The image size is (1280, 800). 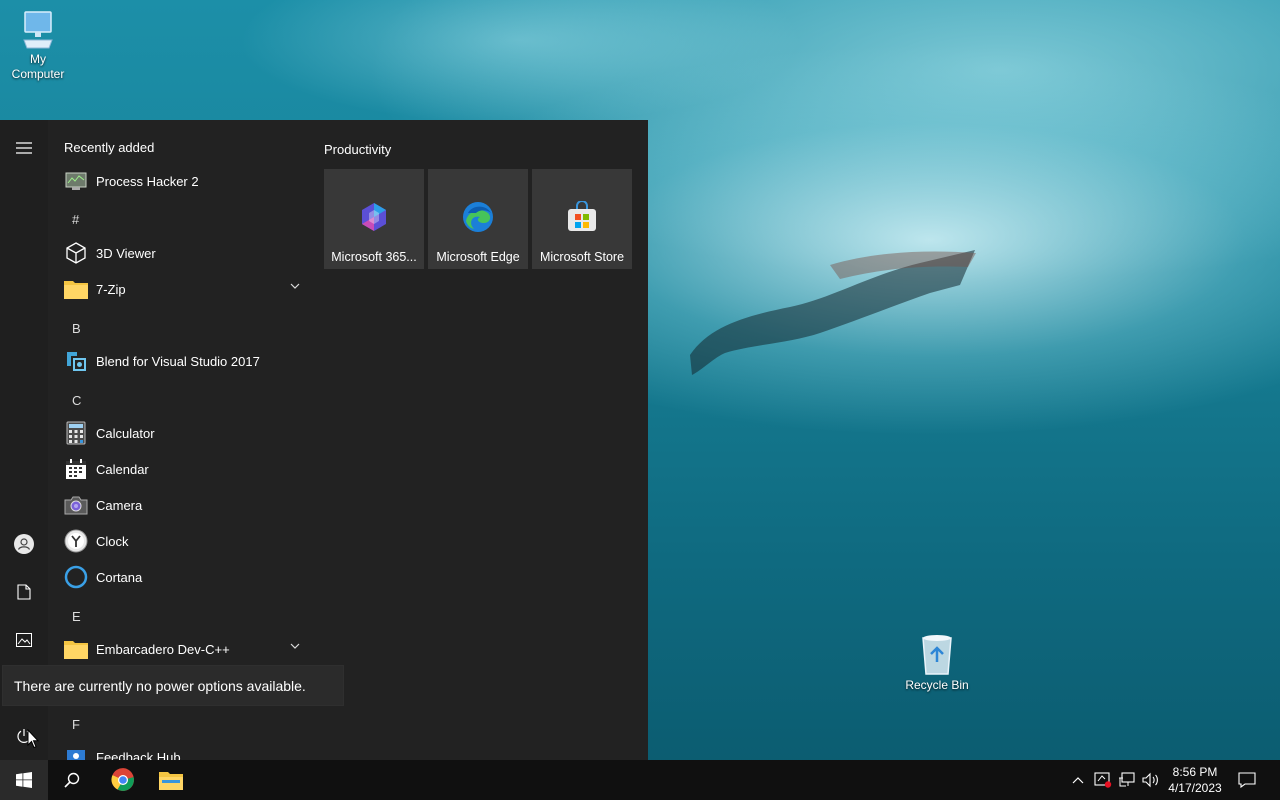 I want to click on power-button, so click(x=24, y=736).